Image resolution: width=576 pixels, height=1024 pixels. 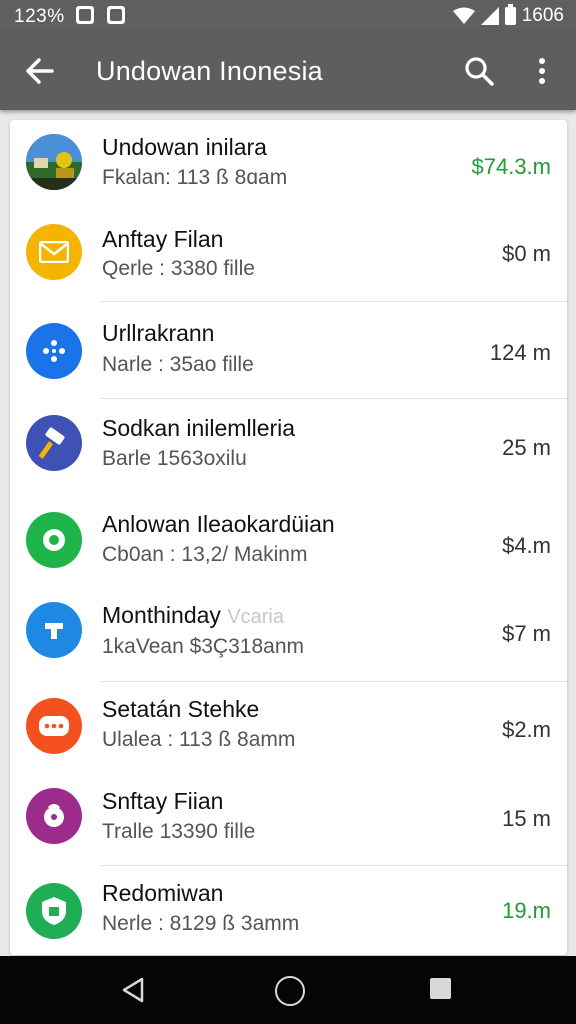 What do you see at coordinates (526, 447) in the screenshot?
I see `item-amount: 25 m` at bounding box center [526, 447].